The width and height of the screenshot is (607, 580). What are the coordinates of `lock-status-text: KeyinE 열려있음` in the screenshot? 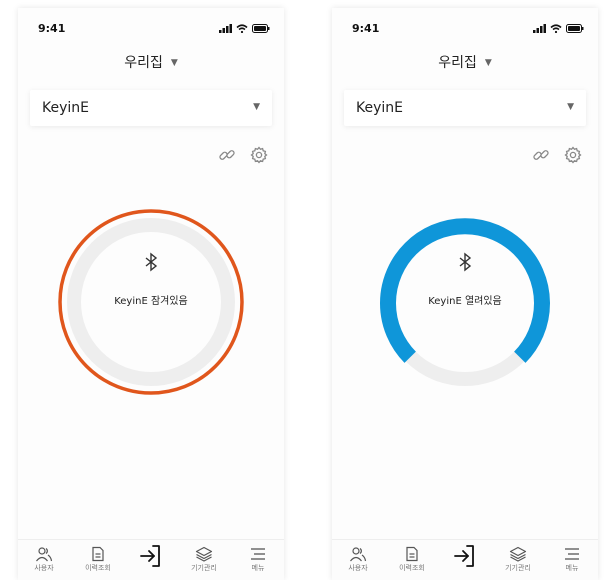 It's located at (465, 301).